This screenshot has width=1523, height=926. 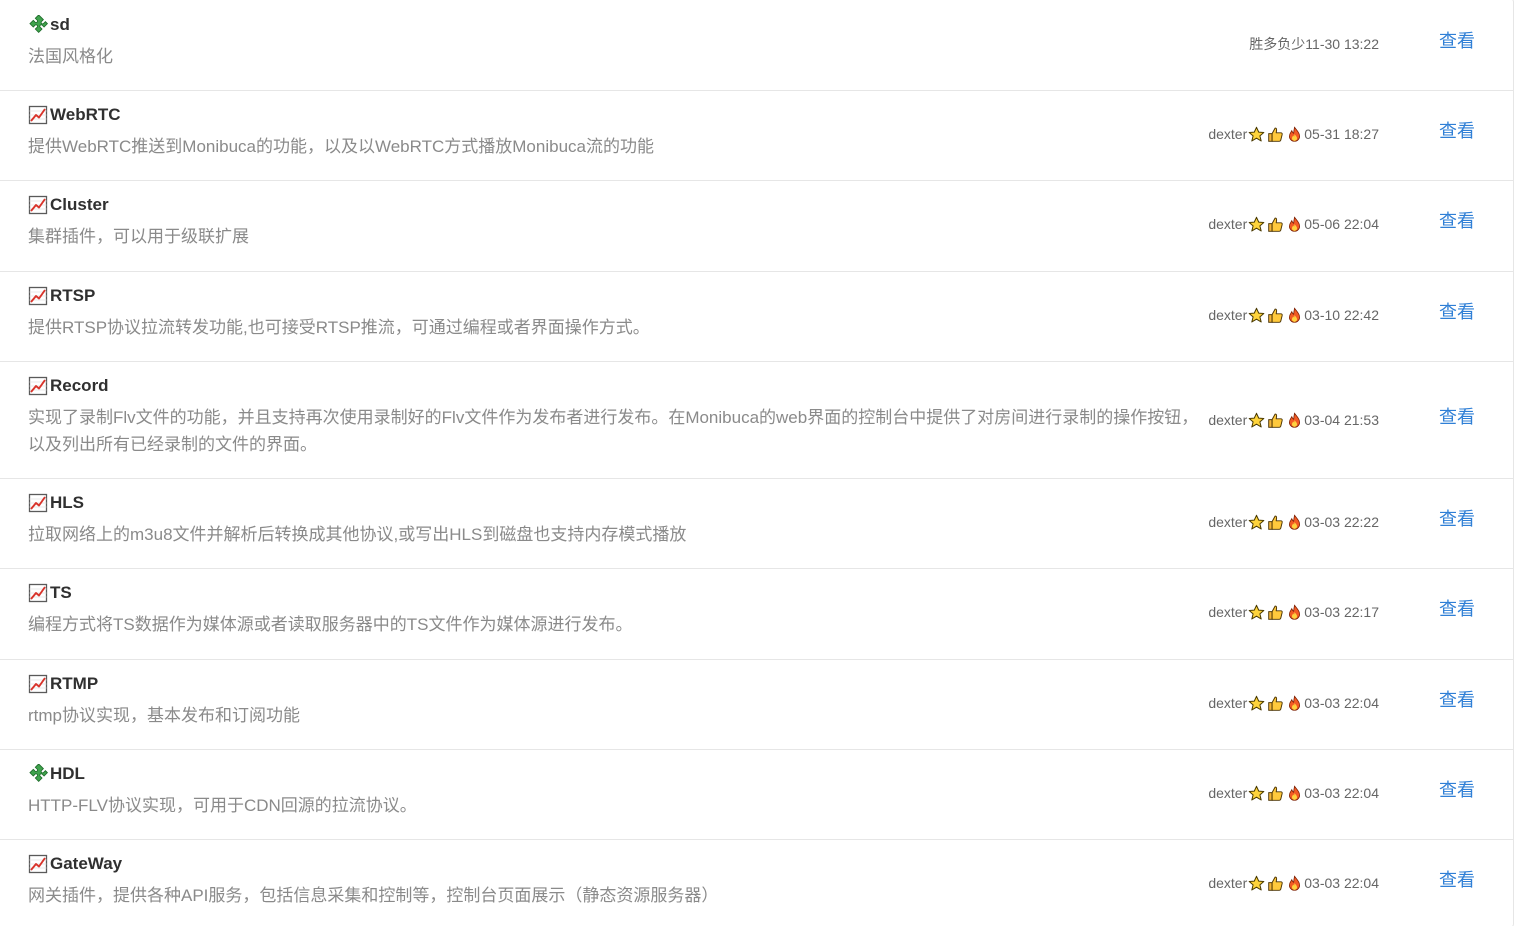 I want to click on plugin-title-line: GateWay, so click(x=75, y=864).